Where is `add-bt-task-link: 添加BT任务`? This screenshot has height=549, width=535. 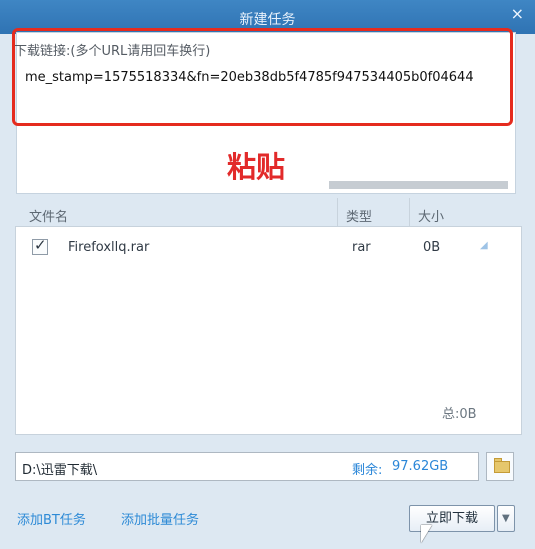 add-bt-task-link: 添加BT任务 is located at coordinates (51, 518).